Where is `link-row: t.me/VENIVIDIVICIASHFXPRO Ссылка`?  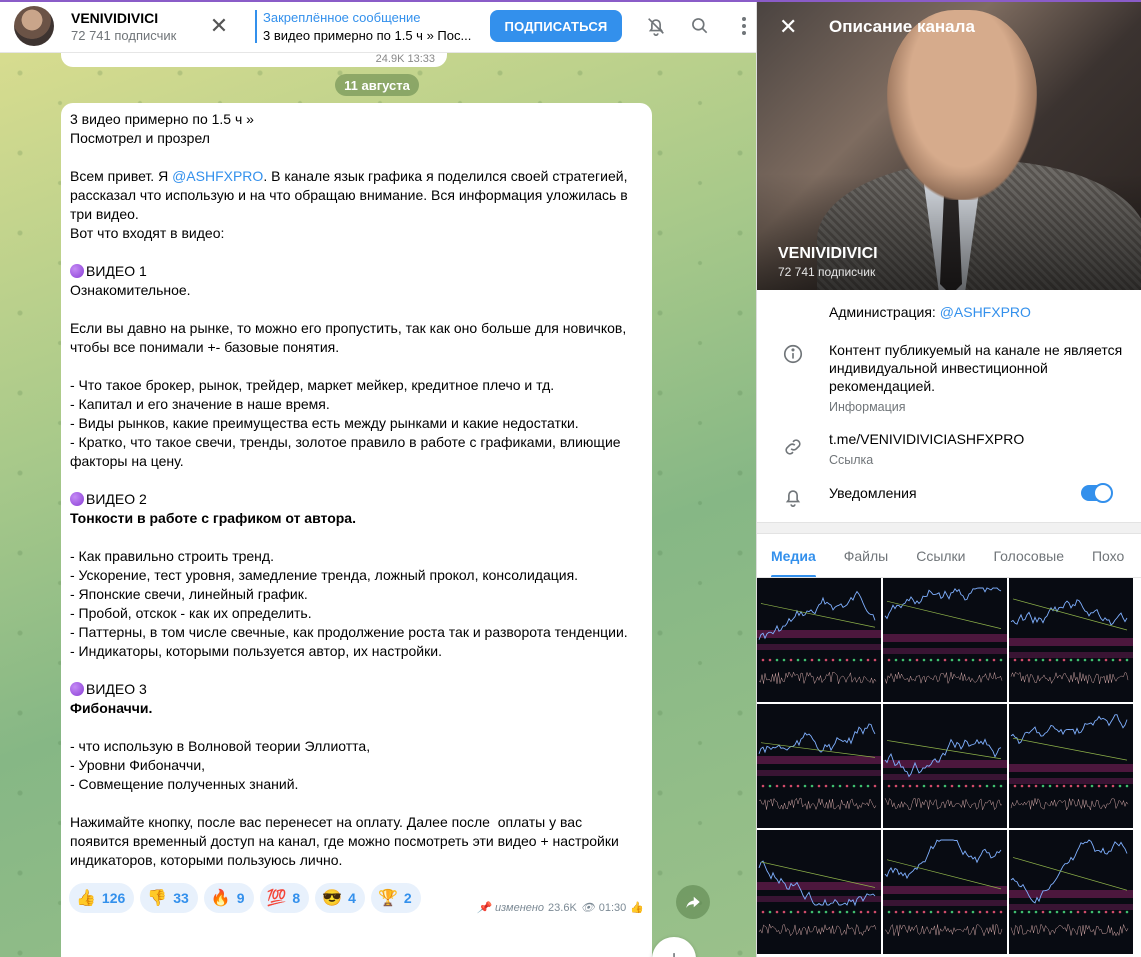
link-row: t.me/VENIVIDIVICIASHFXPRO Ссылка is located at coordinates (949, 449).